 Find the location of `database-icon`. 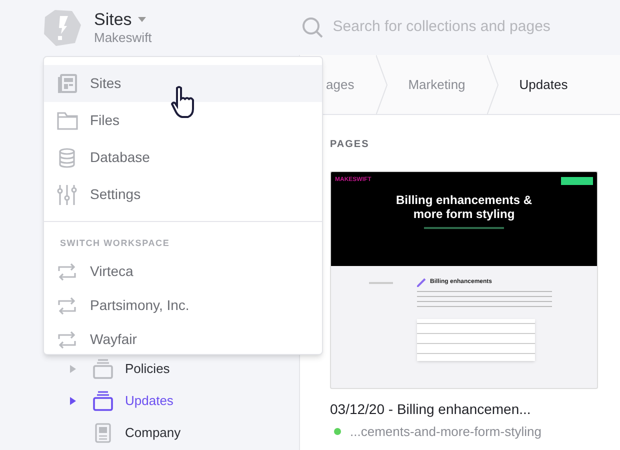

database-icon is located at coordinates (67, 158).